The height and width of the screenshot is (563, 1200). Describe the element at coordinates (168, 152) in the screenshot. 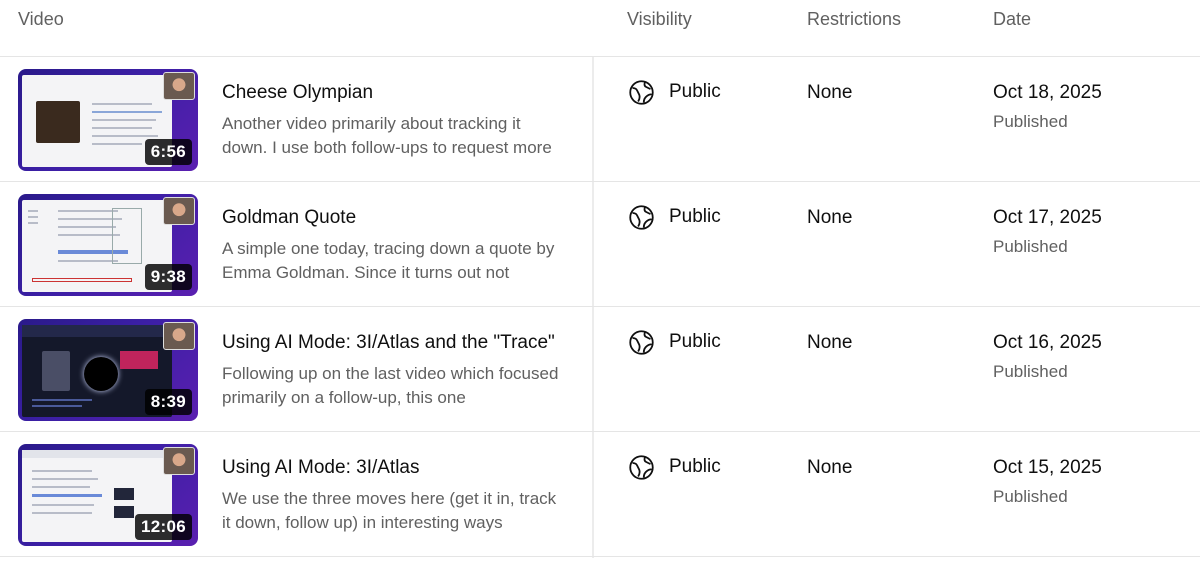

I see `video-duration: 6:56` at that location.